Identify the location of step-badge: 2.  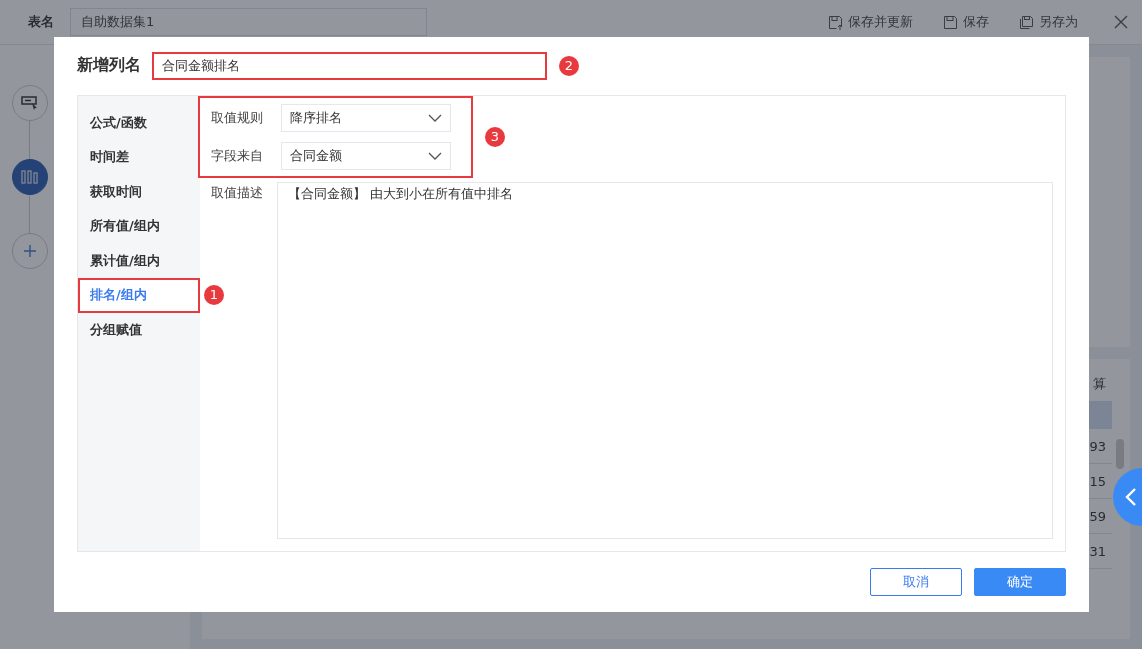
(569, 65).